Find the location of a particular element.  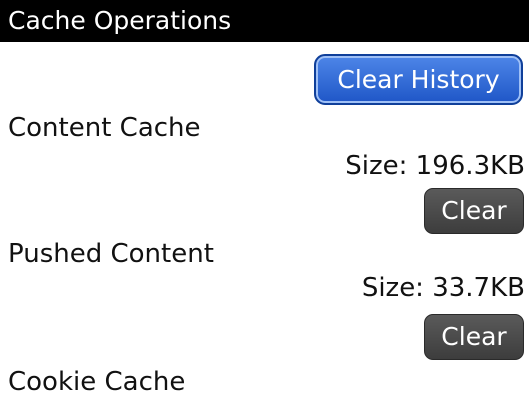

clear-content-cache-button: Clear is located at coordinates (474, 211).